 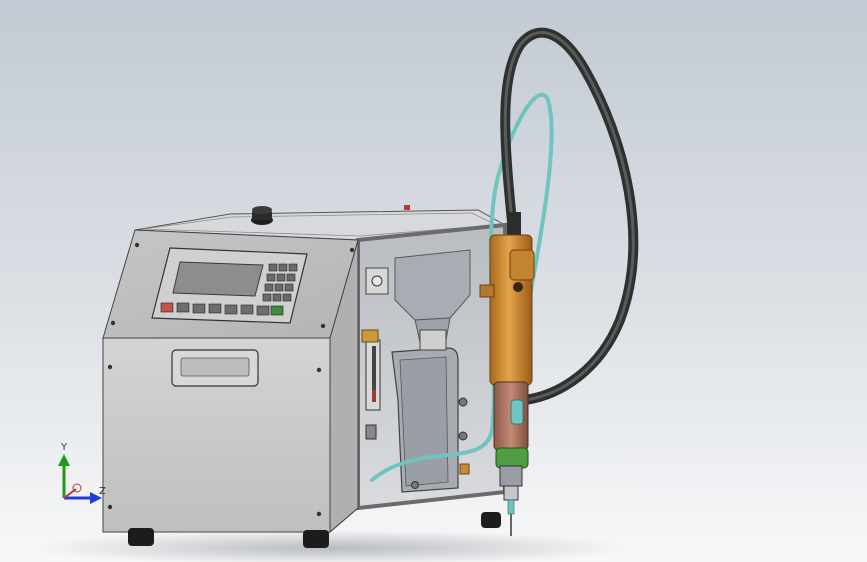 What do you see at coordinates (316, 539) in the screenshot?
I see `foot-front-right` at bounding box center [316, 539].